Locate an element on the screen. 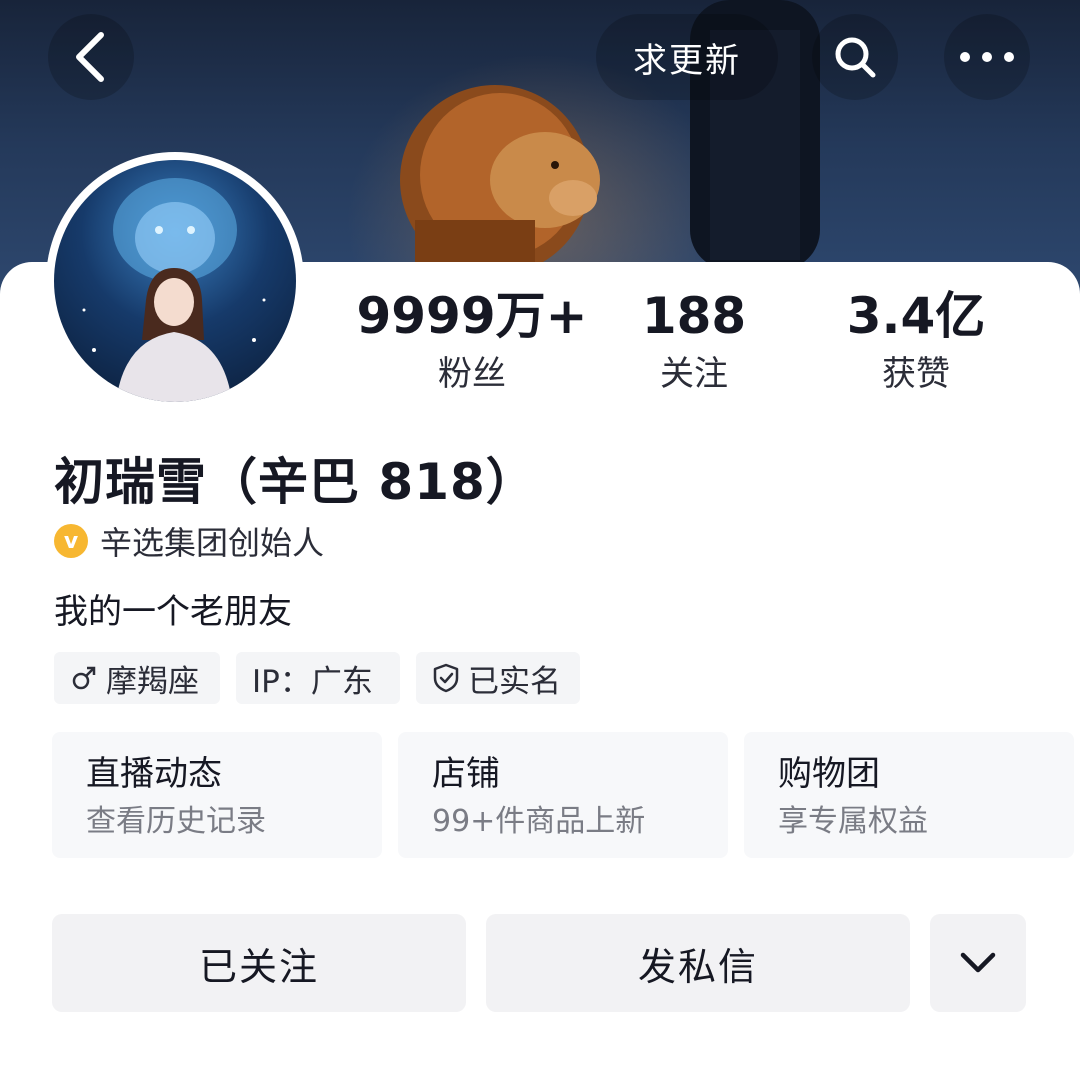  verified-badge: v 辛选集团创始人 is located at coordinates (189, 541).